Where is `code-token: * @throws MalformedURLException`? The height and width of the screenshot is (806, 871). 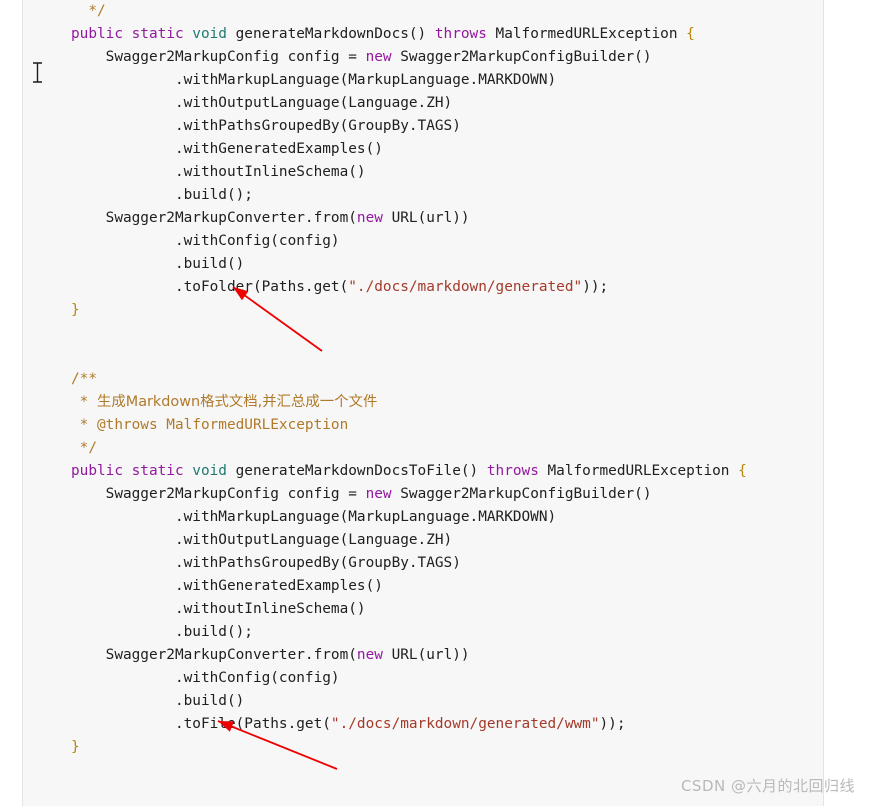 code-token: * @throws MalformedURLException is located at coordinates (210, 425).